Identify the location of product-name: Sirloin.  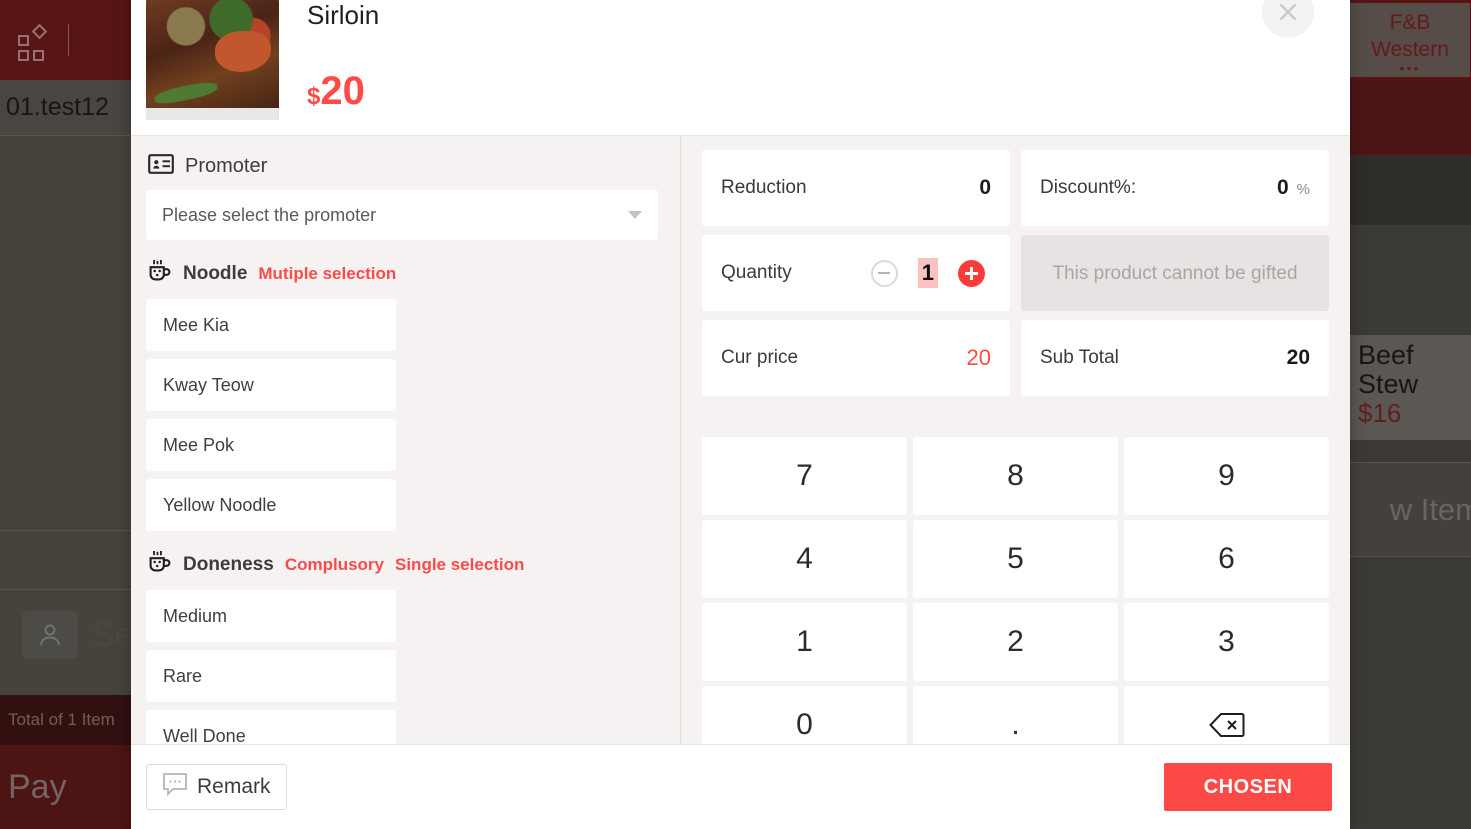
(343, 15).